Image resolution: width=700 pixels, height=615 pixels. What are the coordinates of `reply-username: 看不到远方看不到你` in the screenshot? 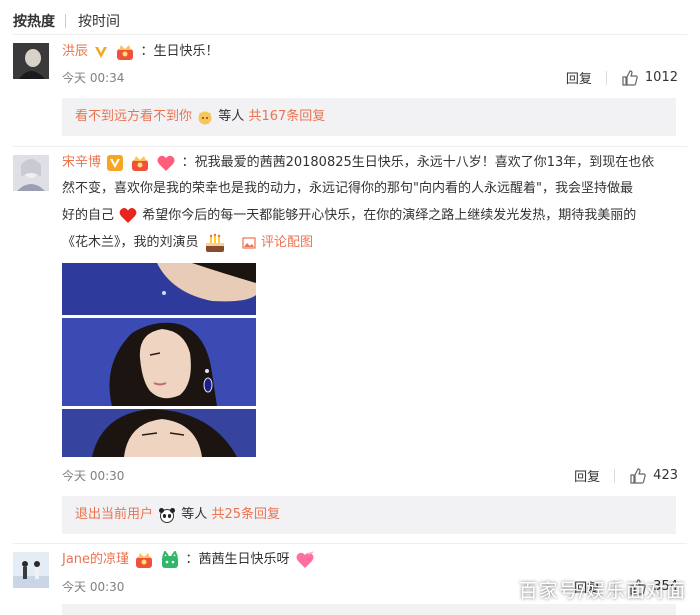 It's located at (133, 116).